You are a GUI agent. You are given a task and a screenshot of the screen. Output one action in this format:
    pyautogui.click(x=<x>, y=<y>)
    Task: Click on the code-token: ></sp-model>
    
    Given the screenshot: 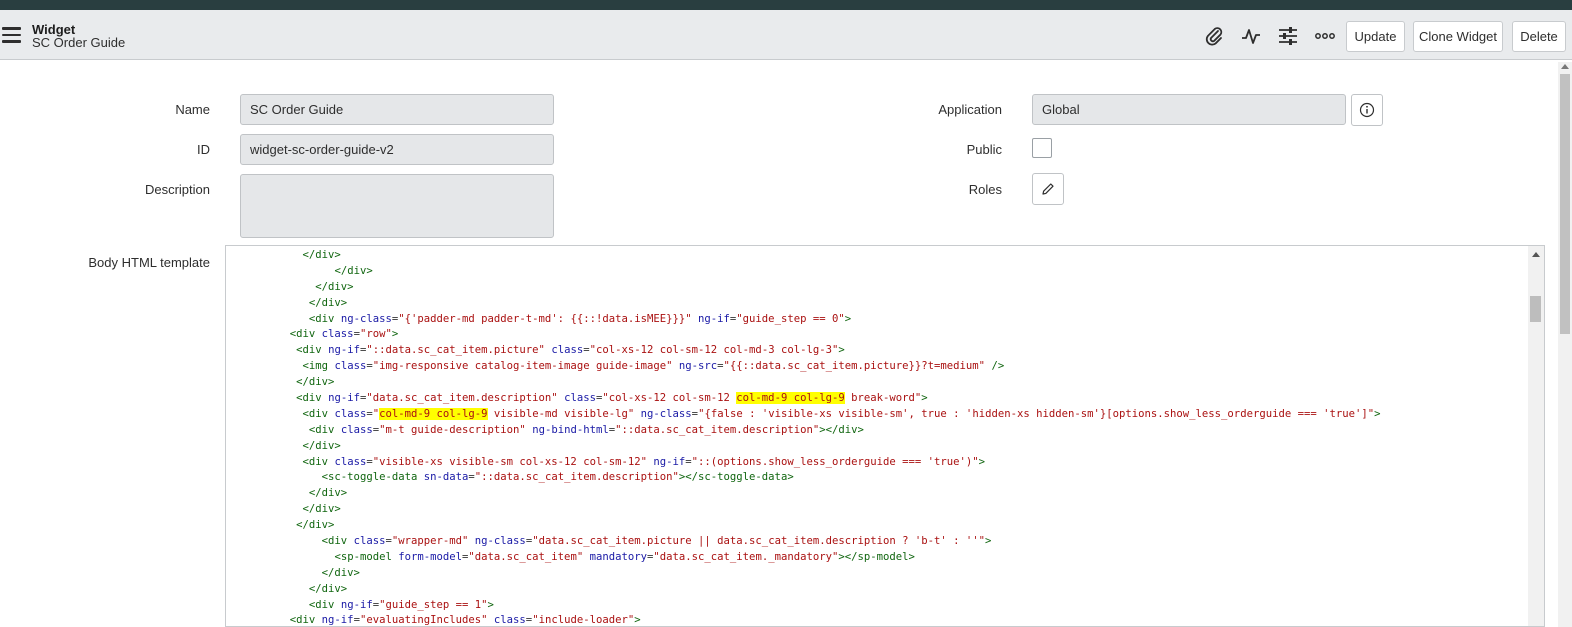 What is the action you would take?
    pyautogui.click(x=876, y=556)
    